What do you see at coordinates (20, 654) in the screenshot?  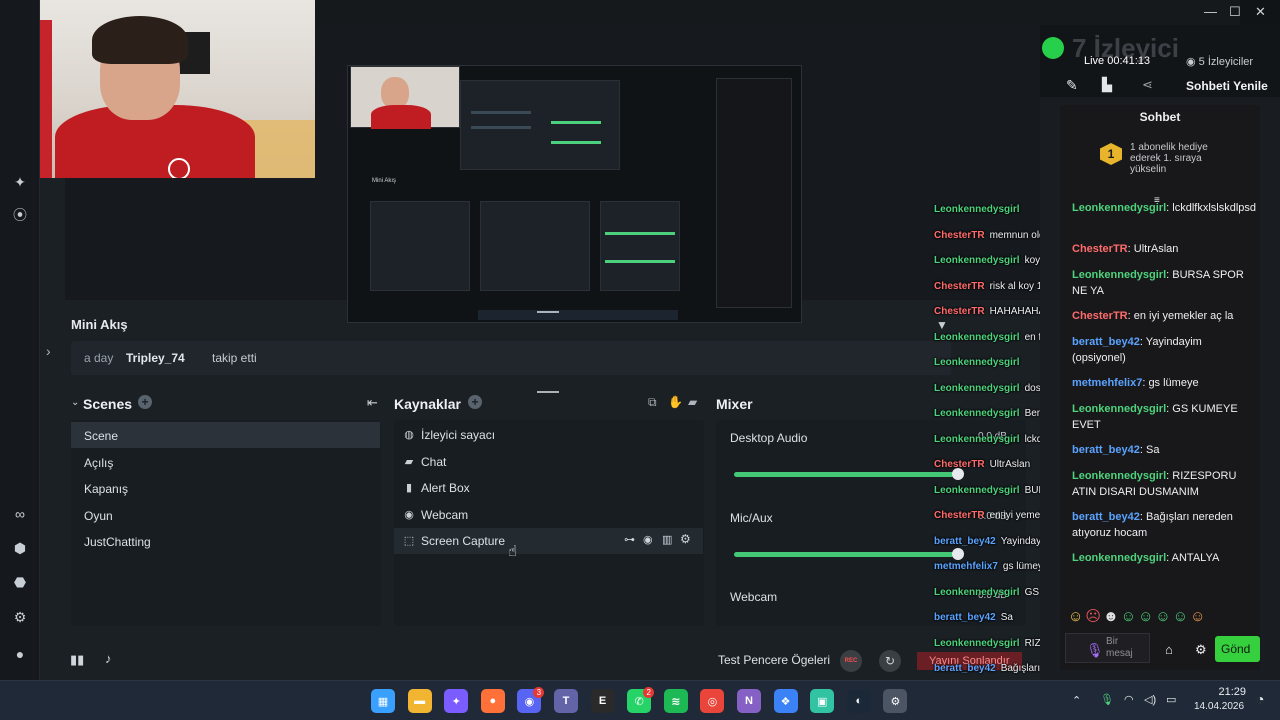 I see `profile-icon: ●` at bounding box center [20, 654].